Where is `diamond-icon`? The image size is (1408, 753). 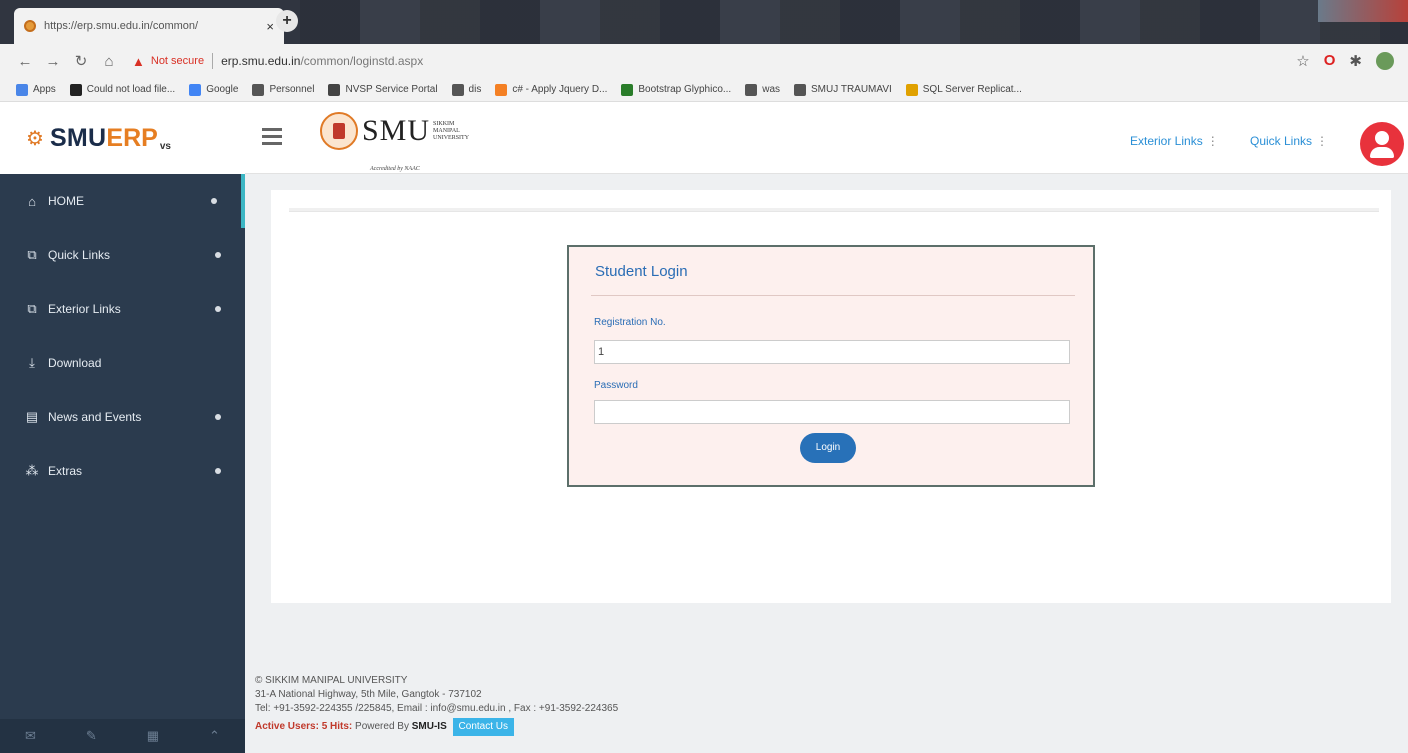
diamond-icon is located at coordinates (334, 89).